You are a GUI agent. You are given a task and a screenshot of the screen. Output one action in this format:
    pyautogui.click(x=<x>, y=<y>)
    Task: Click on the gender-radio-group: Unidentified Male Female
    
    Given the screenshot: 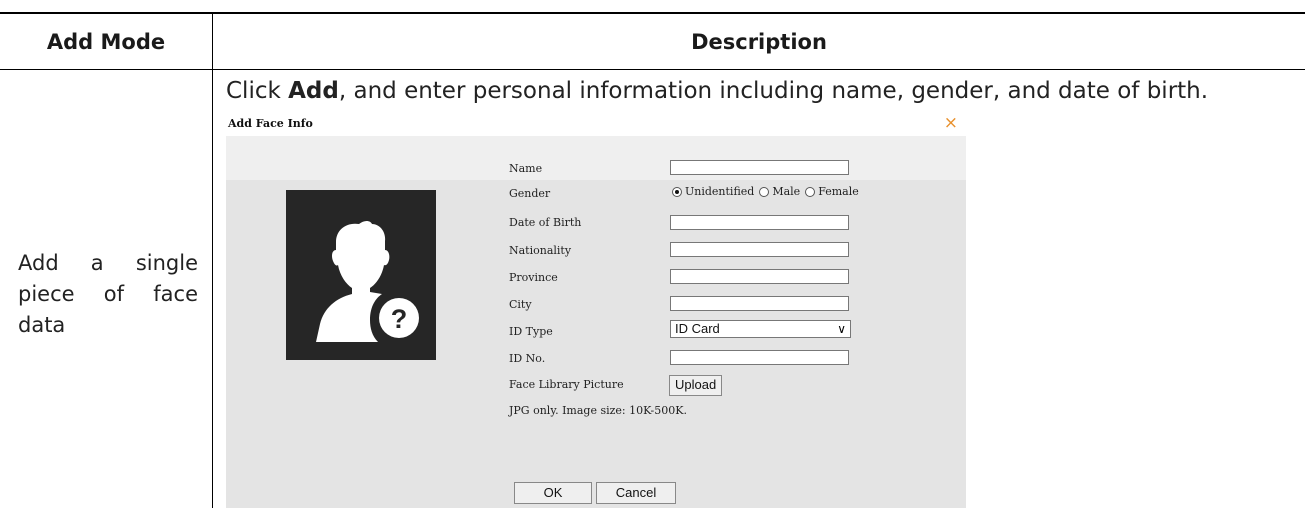 What is the action you would take?
    pyautogui.click(x=764, y=191)
    